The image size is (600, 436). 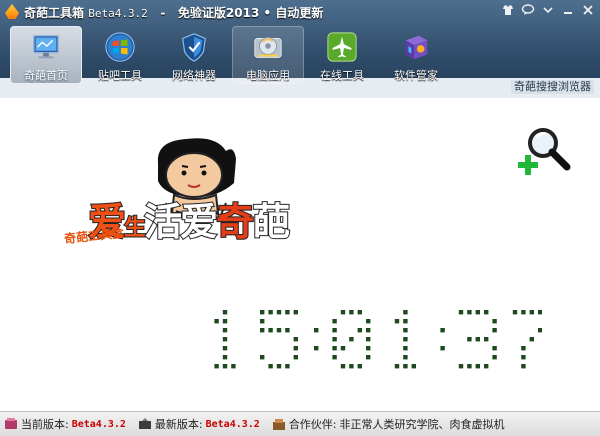 I want to click on tool-pc-apps-label: 电脑应用, so click(x=268, y=75).